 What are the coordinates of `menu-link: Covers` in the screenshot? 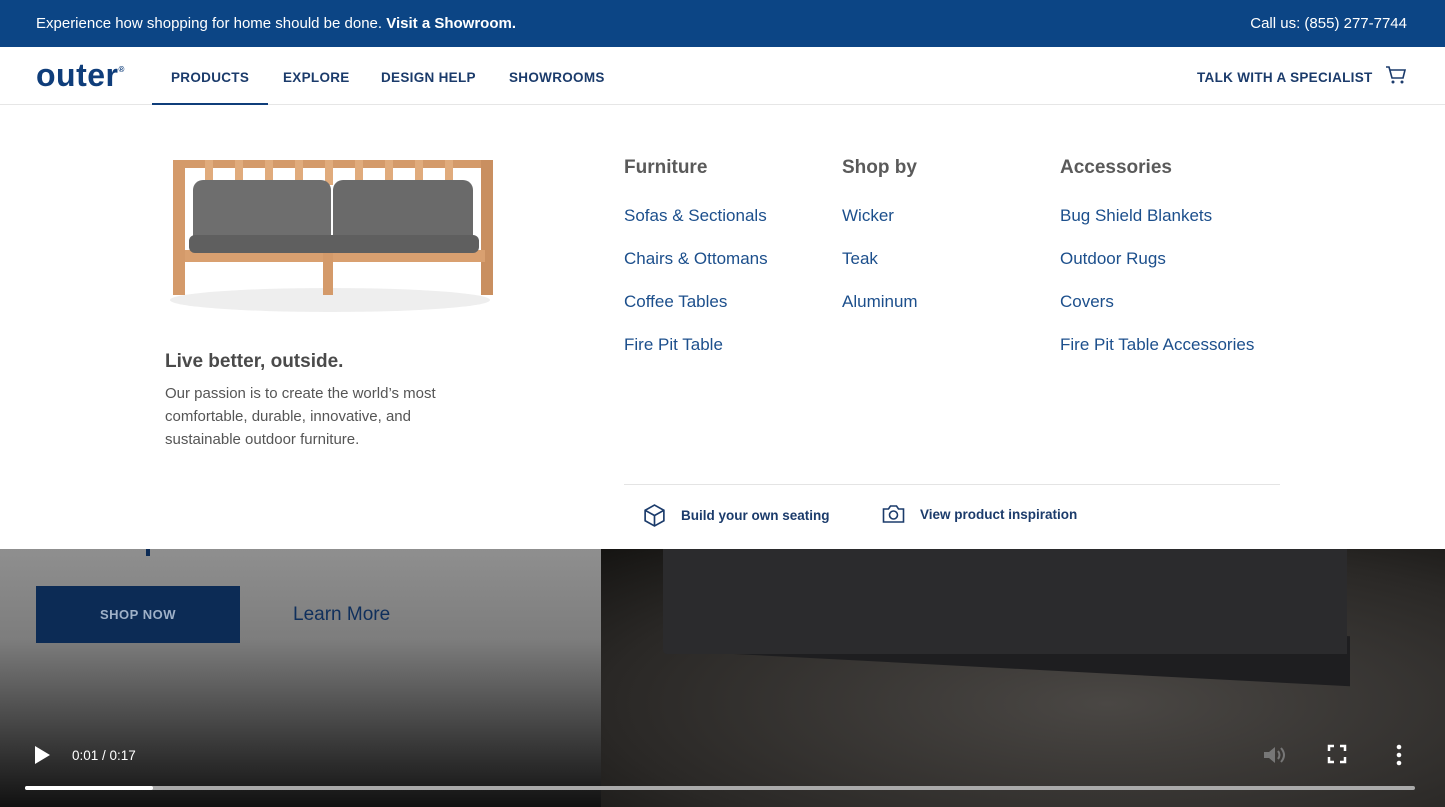 It's located at (1157, 313).